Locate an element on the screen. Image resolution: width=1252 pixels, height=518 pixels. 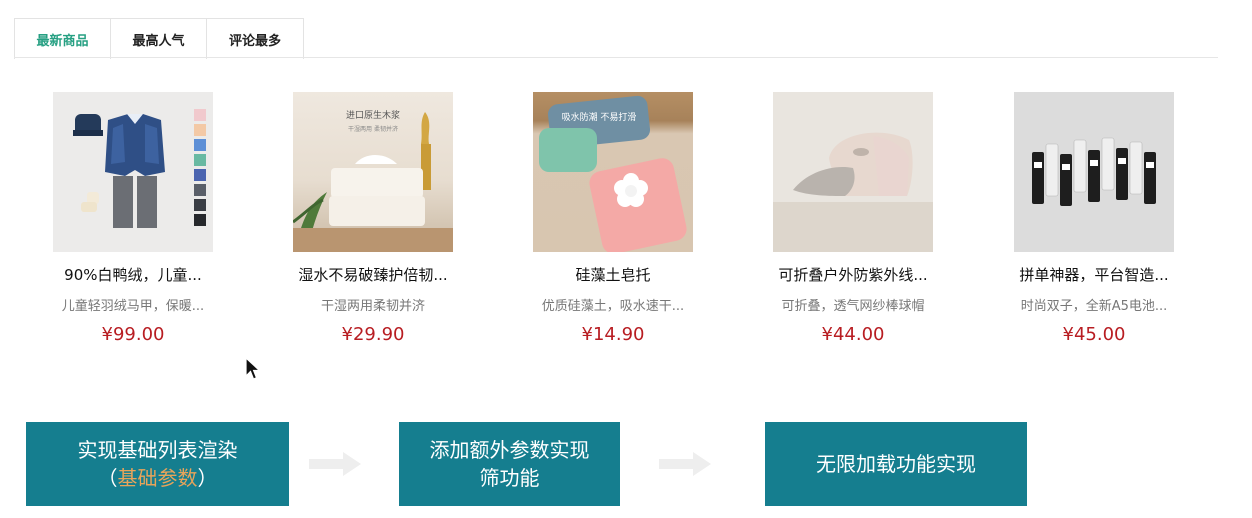
product-price: ¥45.00 is located at coordinates (1094, 334).